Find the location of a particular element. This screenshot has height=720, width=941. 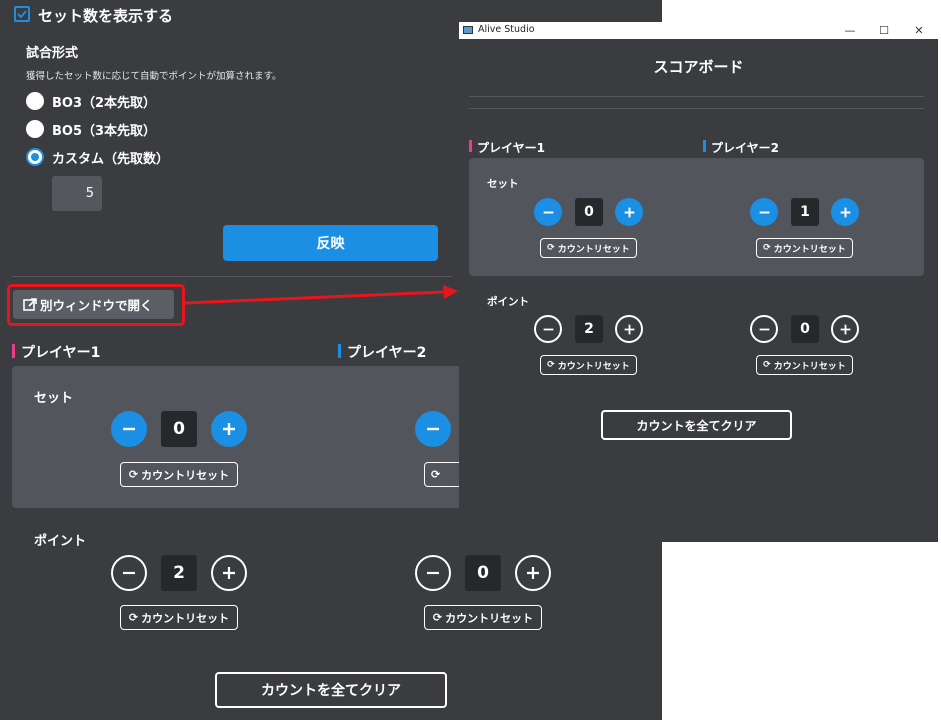

p1-point-value: 2 is located at coordinates (589, 329).